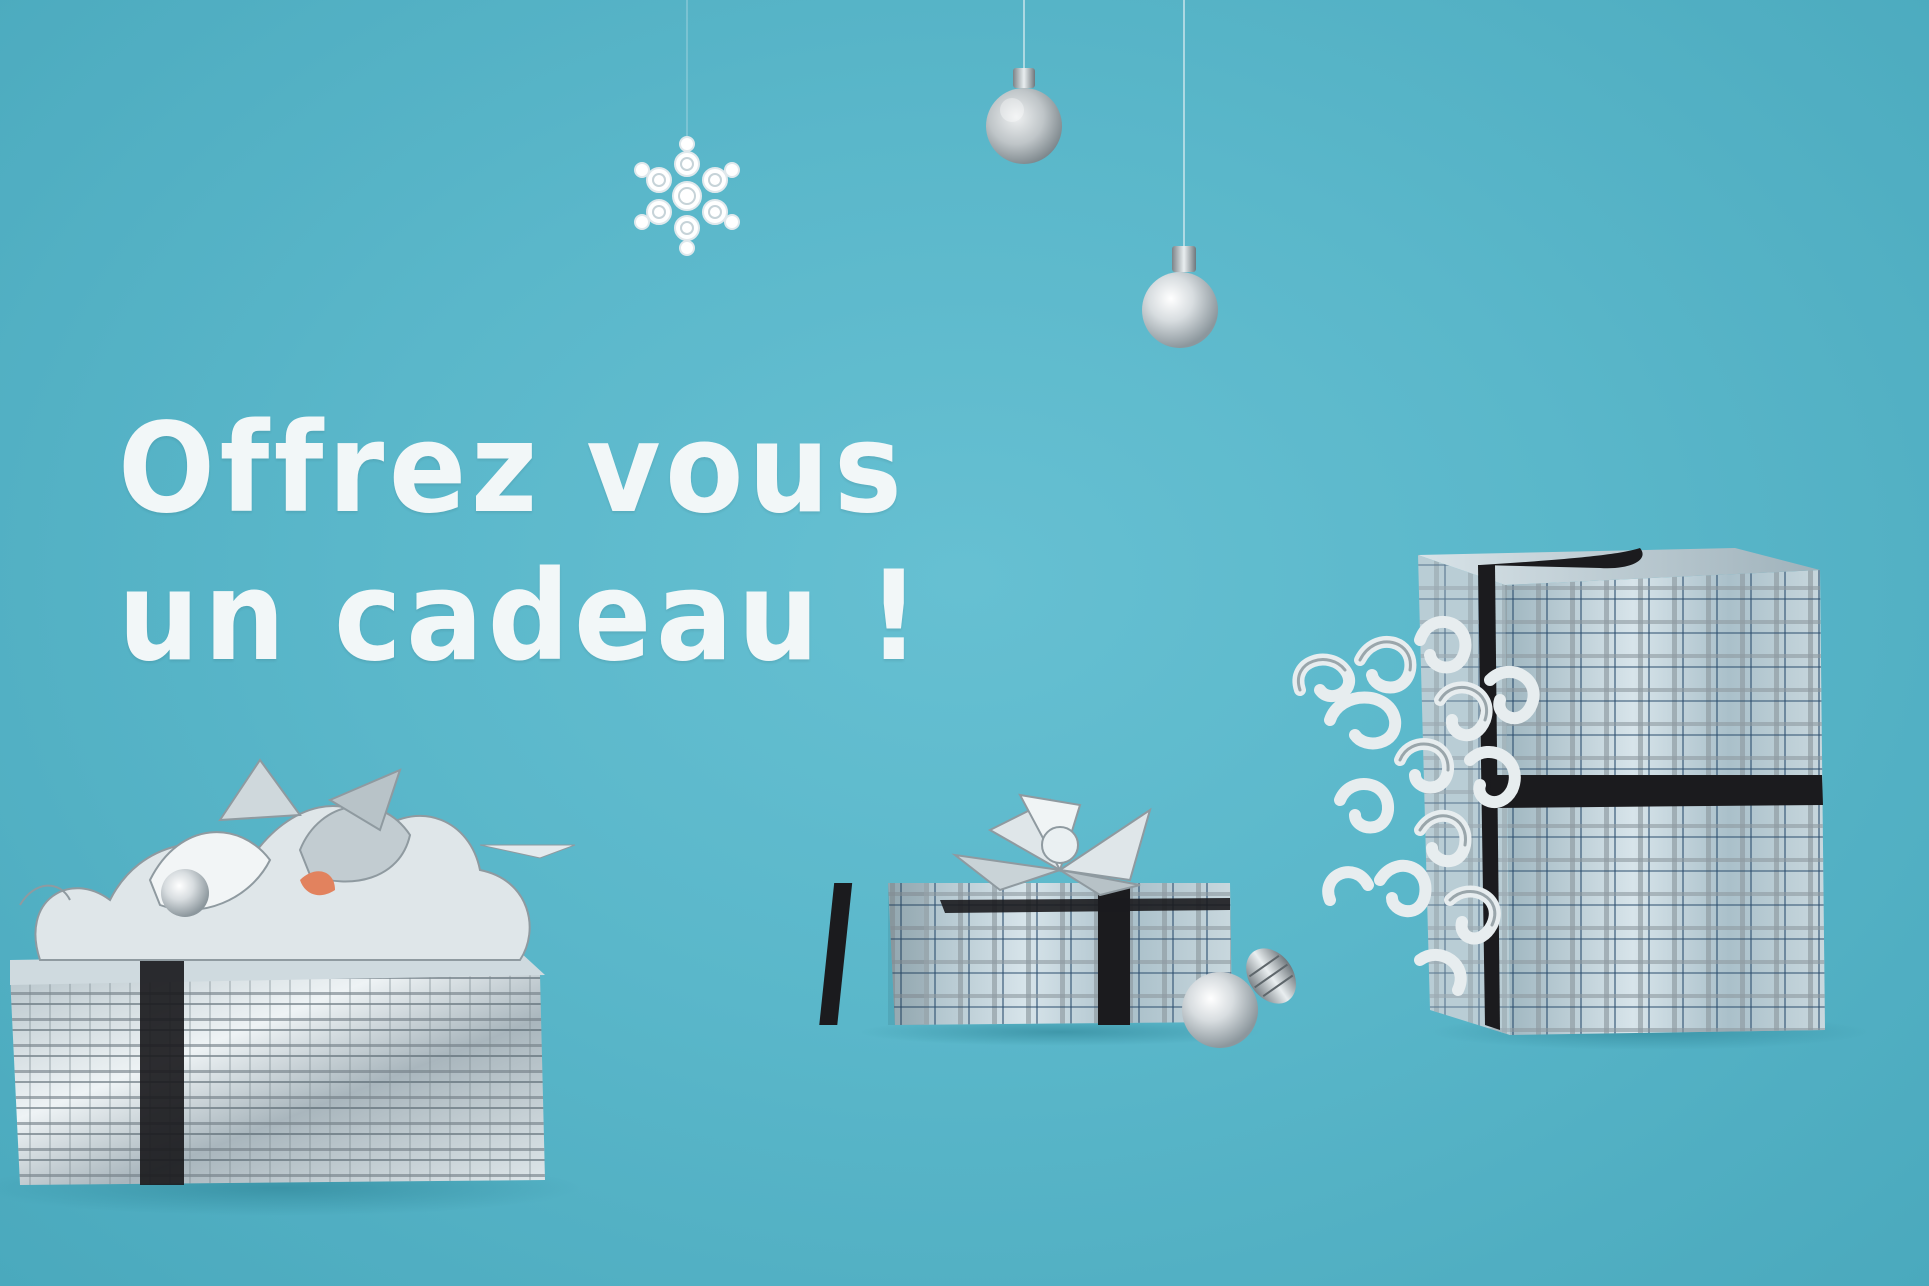  Describe the element at coordinates (1024, 116) in the screenshot. I see `glitter-ball-ornament-icon` at that location.